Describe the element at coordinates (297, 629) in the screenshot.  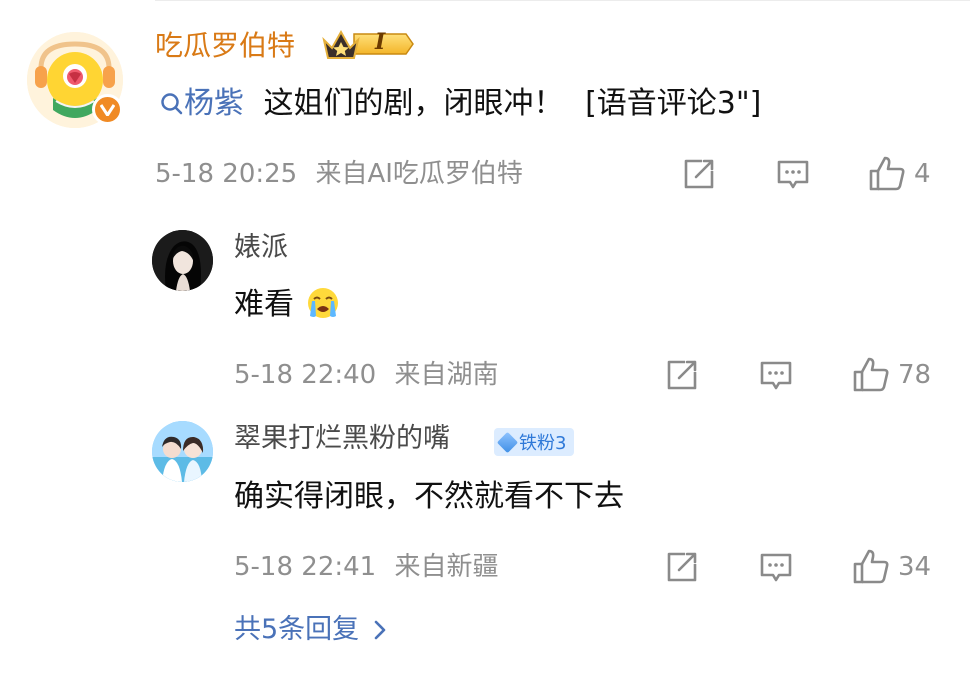
I see `view-all-replies-label: 共5条回复` at that location.